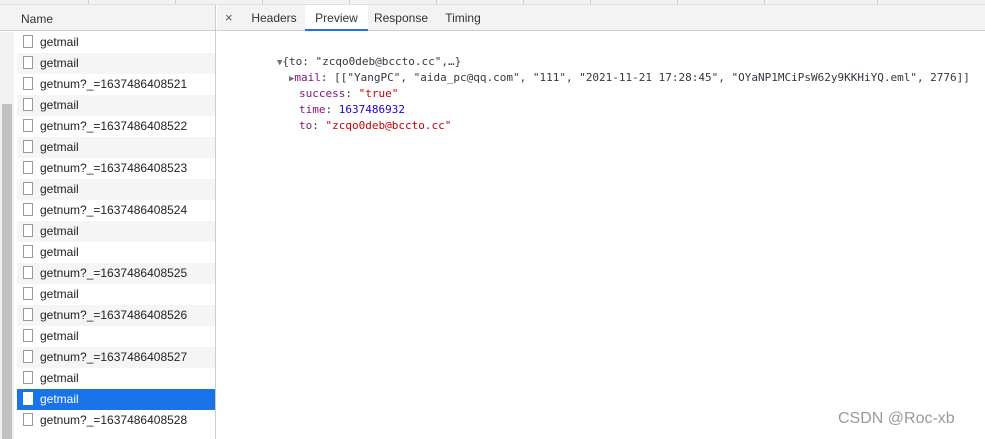 The height and width of the screenshot is (439, 985). I want to click on tab-timing: Timing, so click(463, 18).